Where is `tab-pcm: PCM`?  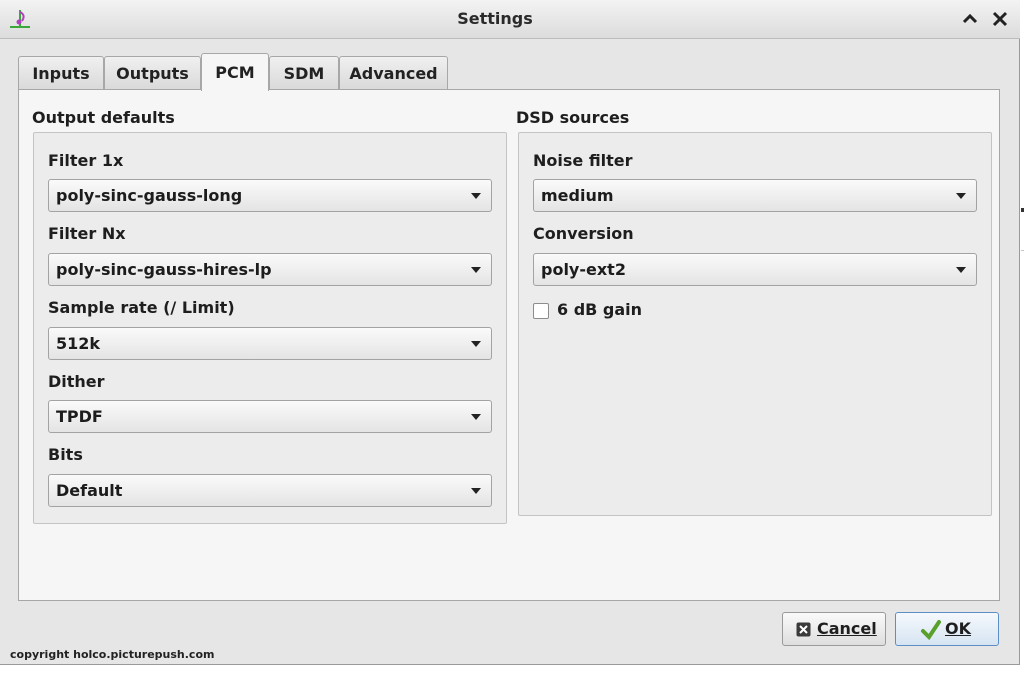
tab-pcm: PCM is located at coordinates (235, 72).